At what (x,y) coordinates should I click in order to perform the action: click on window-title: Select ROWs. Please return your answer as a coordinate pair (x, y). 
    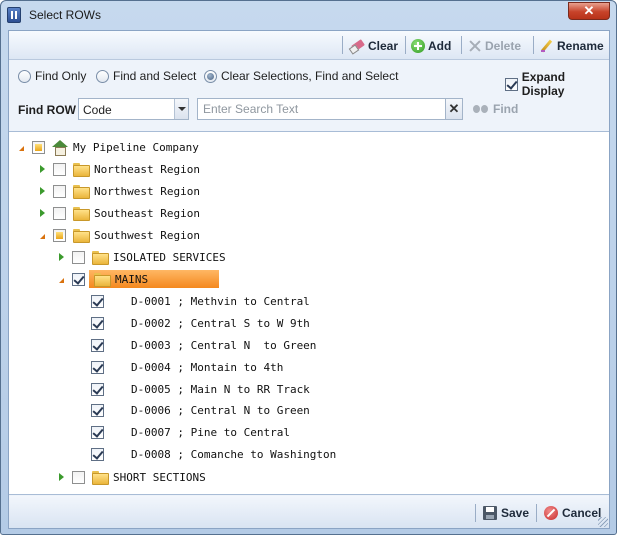
    Looking at the image, I should click on (65, 15).